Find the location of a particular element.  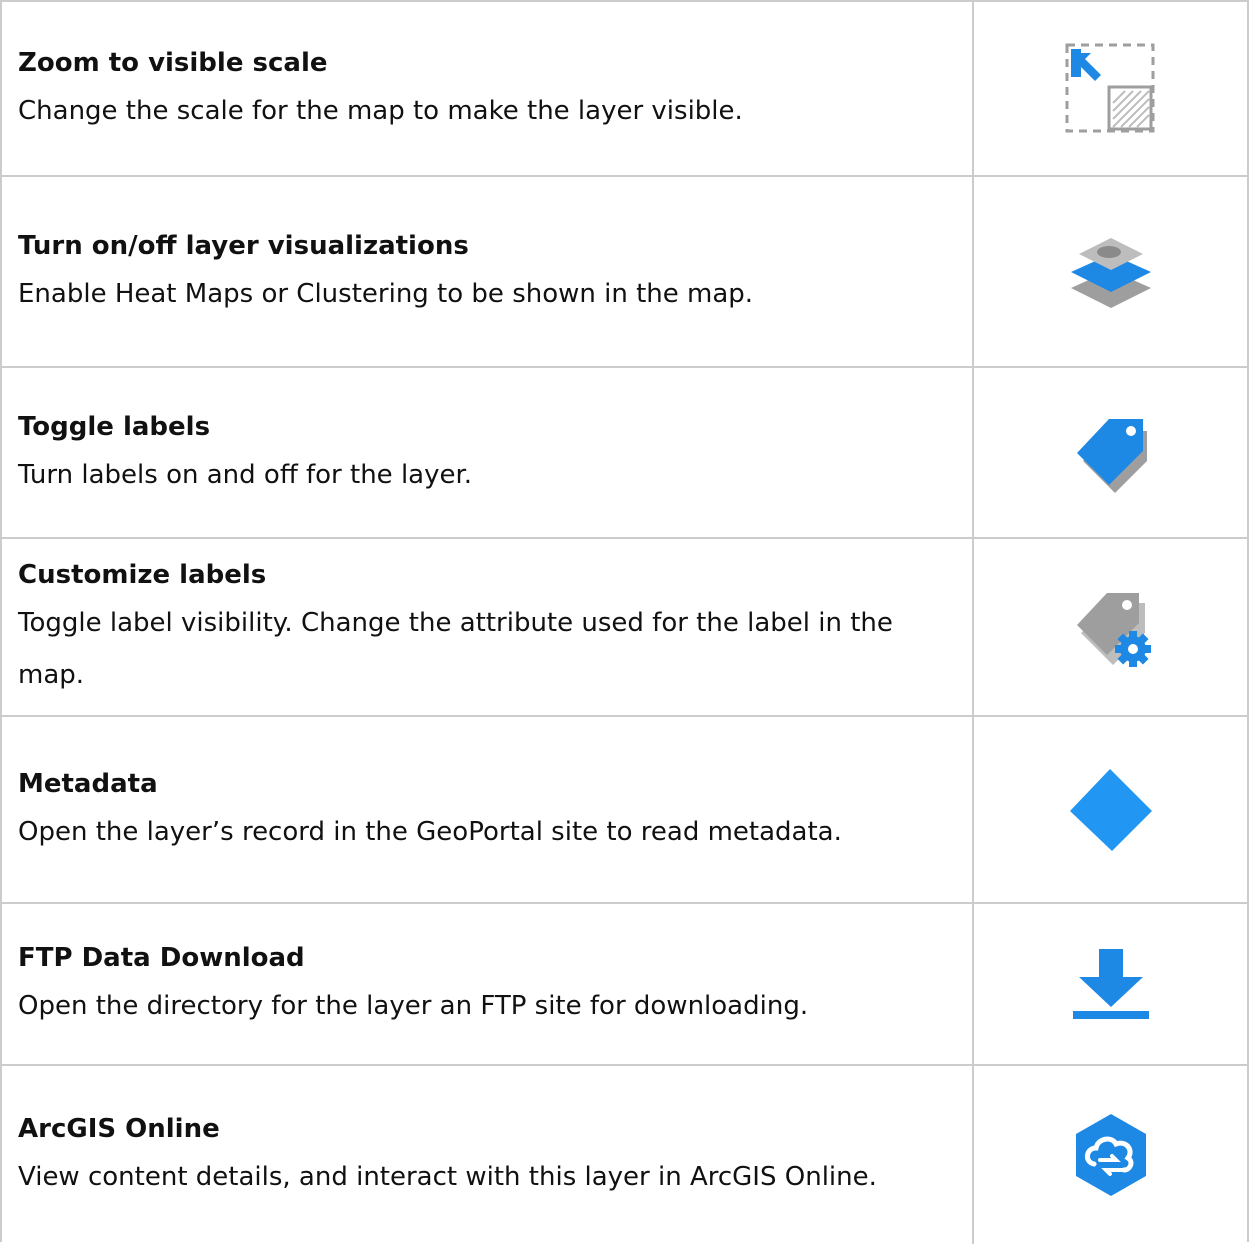

layer-visualization-icon is located at coordinates (1111, 272).